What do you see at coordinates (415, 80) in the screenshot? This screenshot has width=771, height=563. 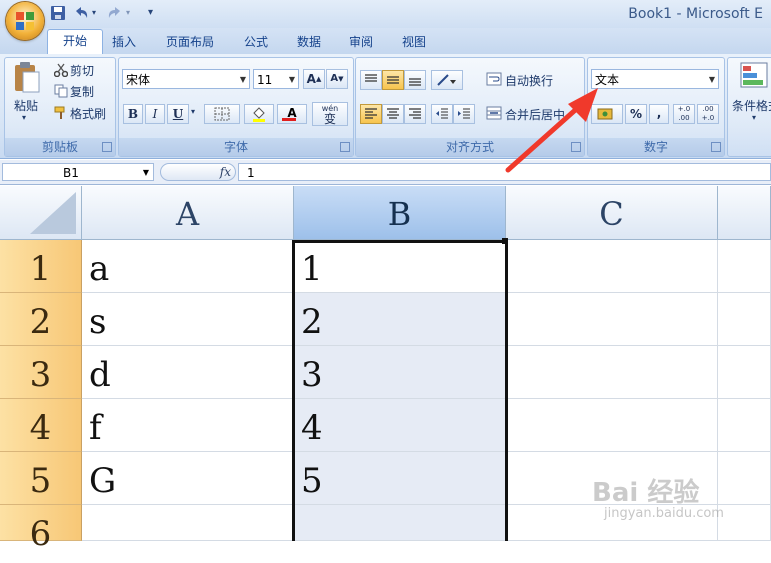 I see `align-bottom-icon` at bounding box center [415, 80].